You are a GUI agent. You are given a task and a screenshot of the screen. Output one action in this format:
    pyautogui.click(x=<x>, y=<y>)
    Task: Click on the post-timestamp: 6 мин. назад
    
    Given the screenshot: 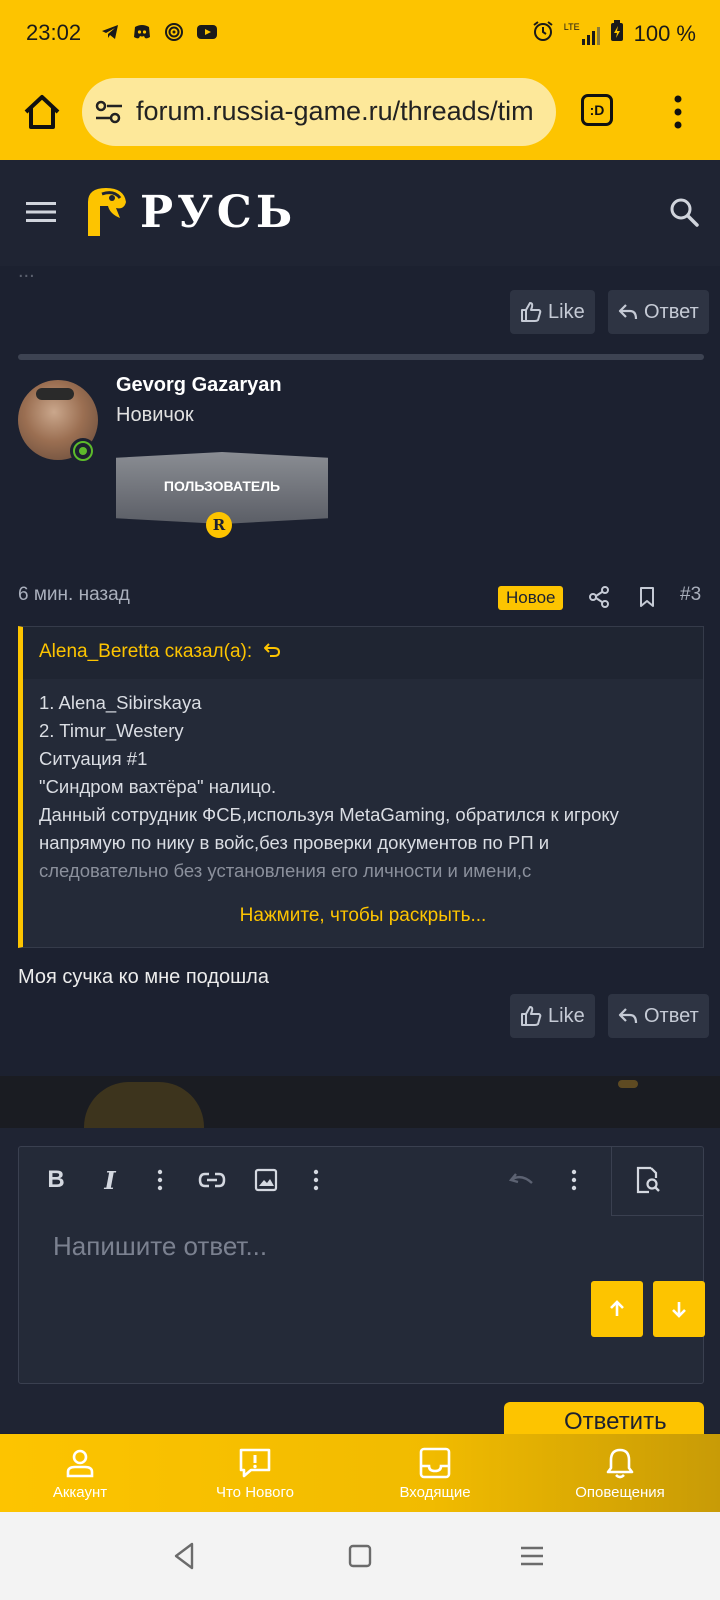 What is the action you would take?
    pyautogui.click(x=74, y=595)
    